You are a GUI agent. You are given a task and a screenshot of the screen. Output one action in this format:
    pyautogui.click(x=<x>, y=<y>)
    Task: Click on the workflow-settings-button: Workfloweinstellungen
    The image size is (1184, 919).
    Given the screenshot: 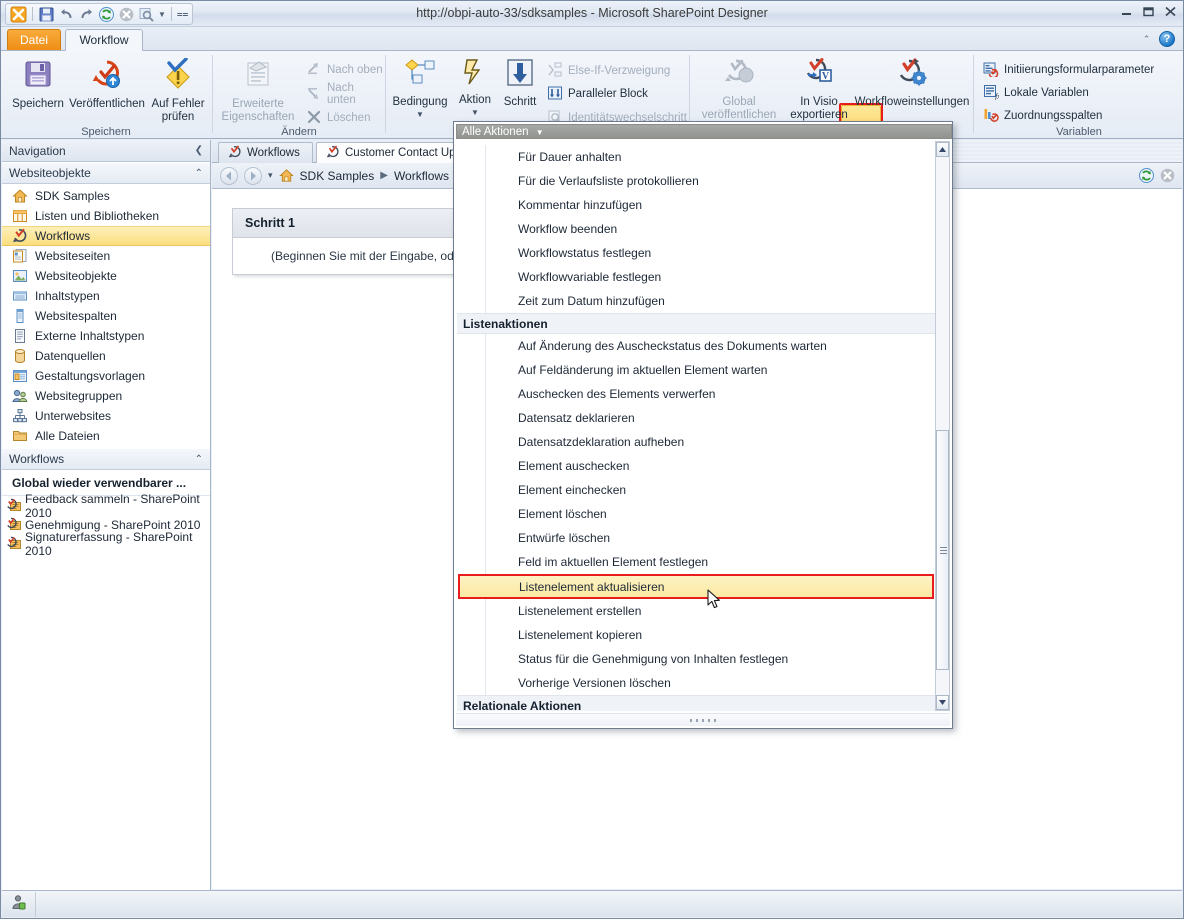 What is the action you would take?
    pyautogui.click(x=912, y=89)
    